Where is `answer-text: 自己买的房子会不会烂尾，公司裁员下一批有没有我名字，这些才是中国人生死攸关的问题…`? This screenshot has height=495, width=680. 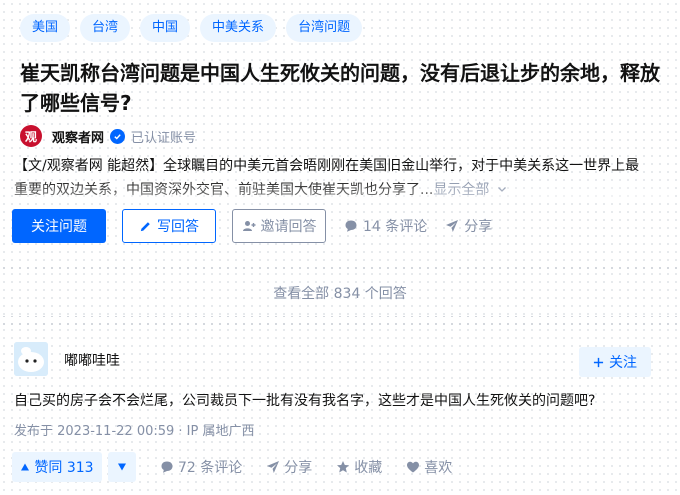 answer-text: 自己买的房子会不会烂尾，公司裁员下一批有没有我名字，这些才是中国人生死攸关的问题… is located at coordinates (344, 401).